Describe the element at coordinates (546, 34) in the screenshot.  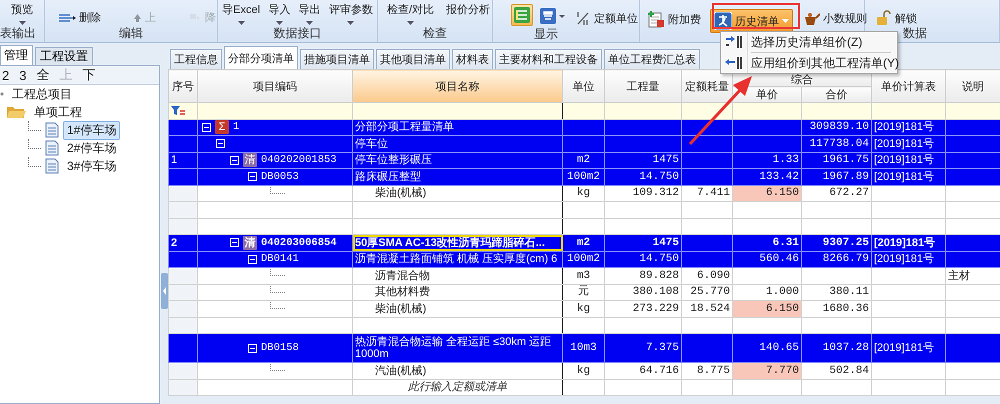
I see `group-label: 显示` at that location.